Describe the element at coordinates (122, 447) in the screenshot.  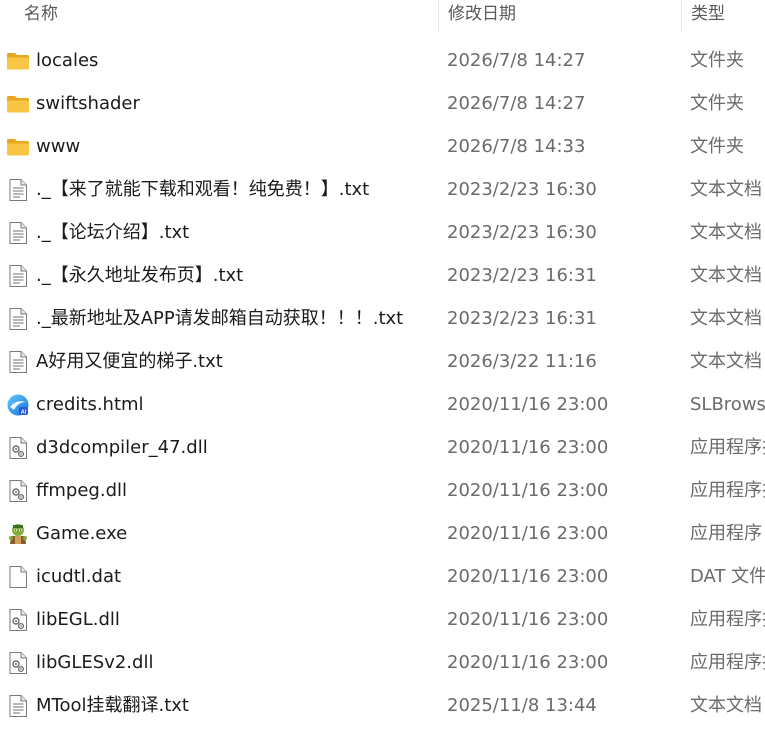
I see `file-name: d3dcompiler_47.dll` at that location.